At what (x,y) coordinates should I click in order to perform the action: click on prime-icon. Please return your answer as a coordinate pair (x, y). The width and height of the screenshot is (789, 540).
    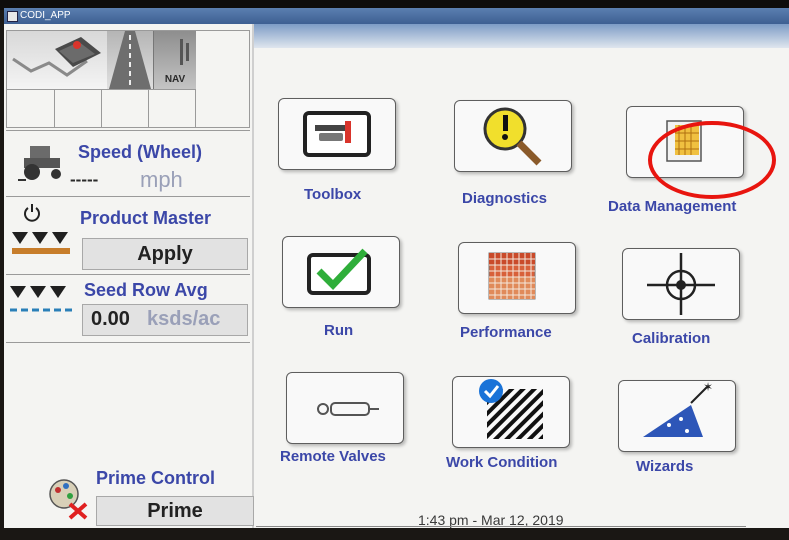
    Looking at the image, I should click on (68, 499).